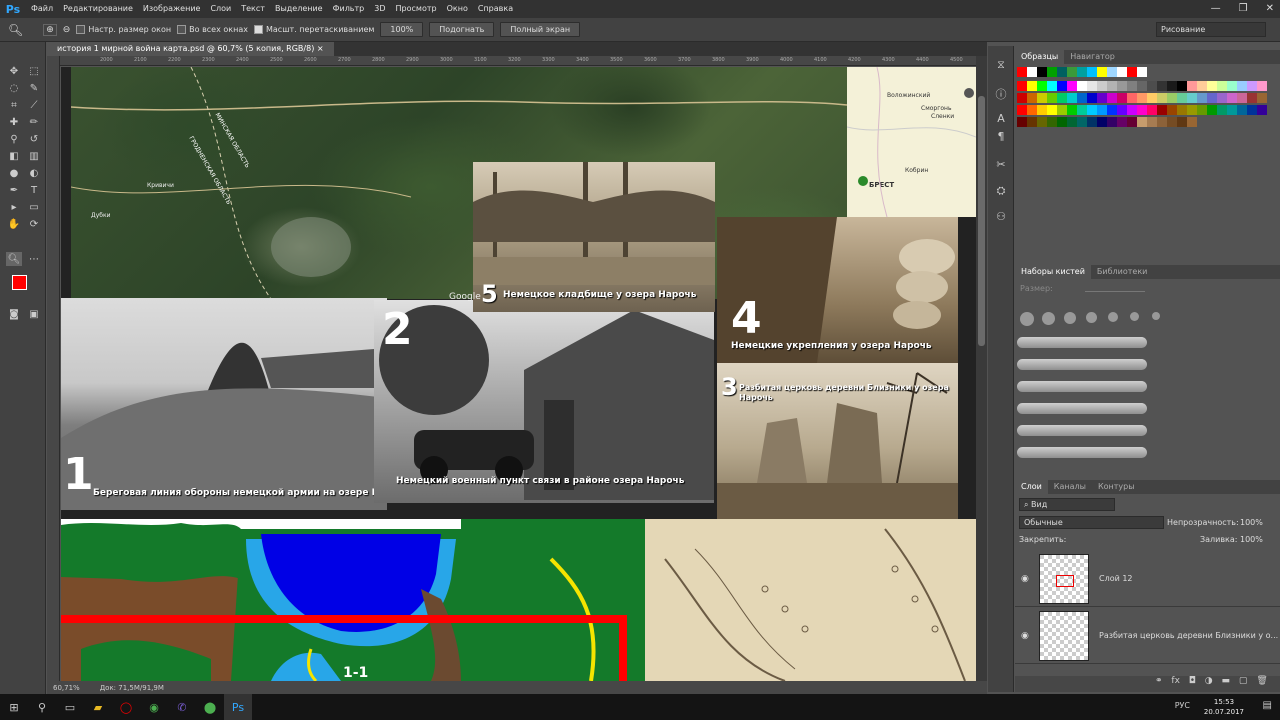 The width and height of the screenshot is (1280, 720). Describe the element at coordinates (1270, 9) in the screenshot. I see `close-icon: ✕` at that location.